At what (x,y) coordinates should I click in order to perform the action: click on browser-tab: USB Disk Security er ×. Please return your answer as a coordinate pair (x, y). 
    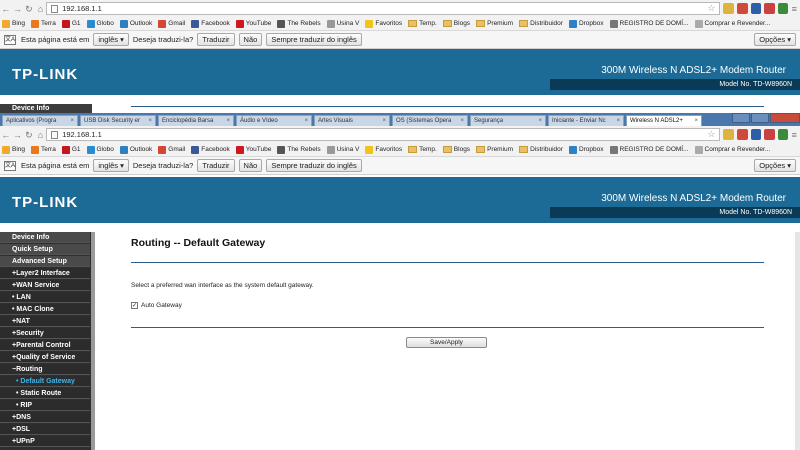
    Looking at the image, I should click on (118, 120).